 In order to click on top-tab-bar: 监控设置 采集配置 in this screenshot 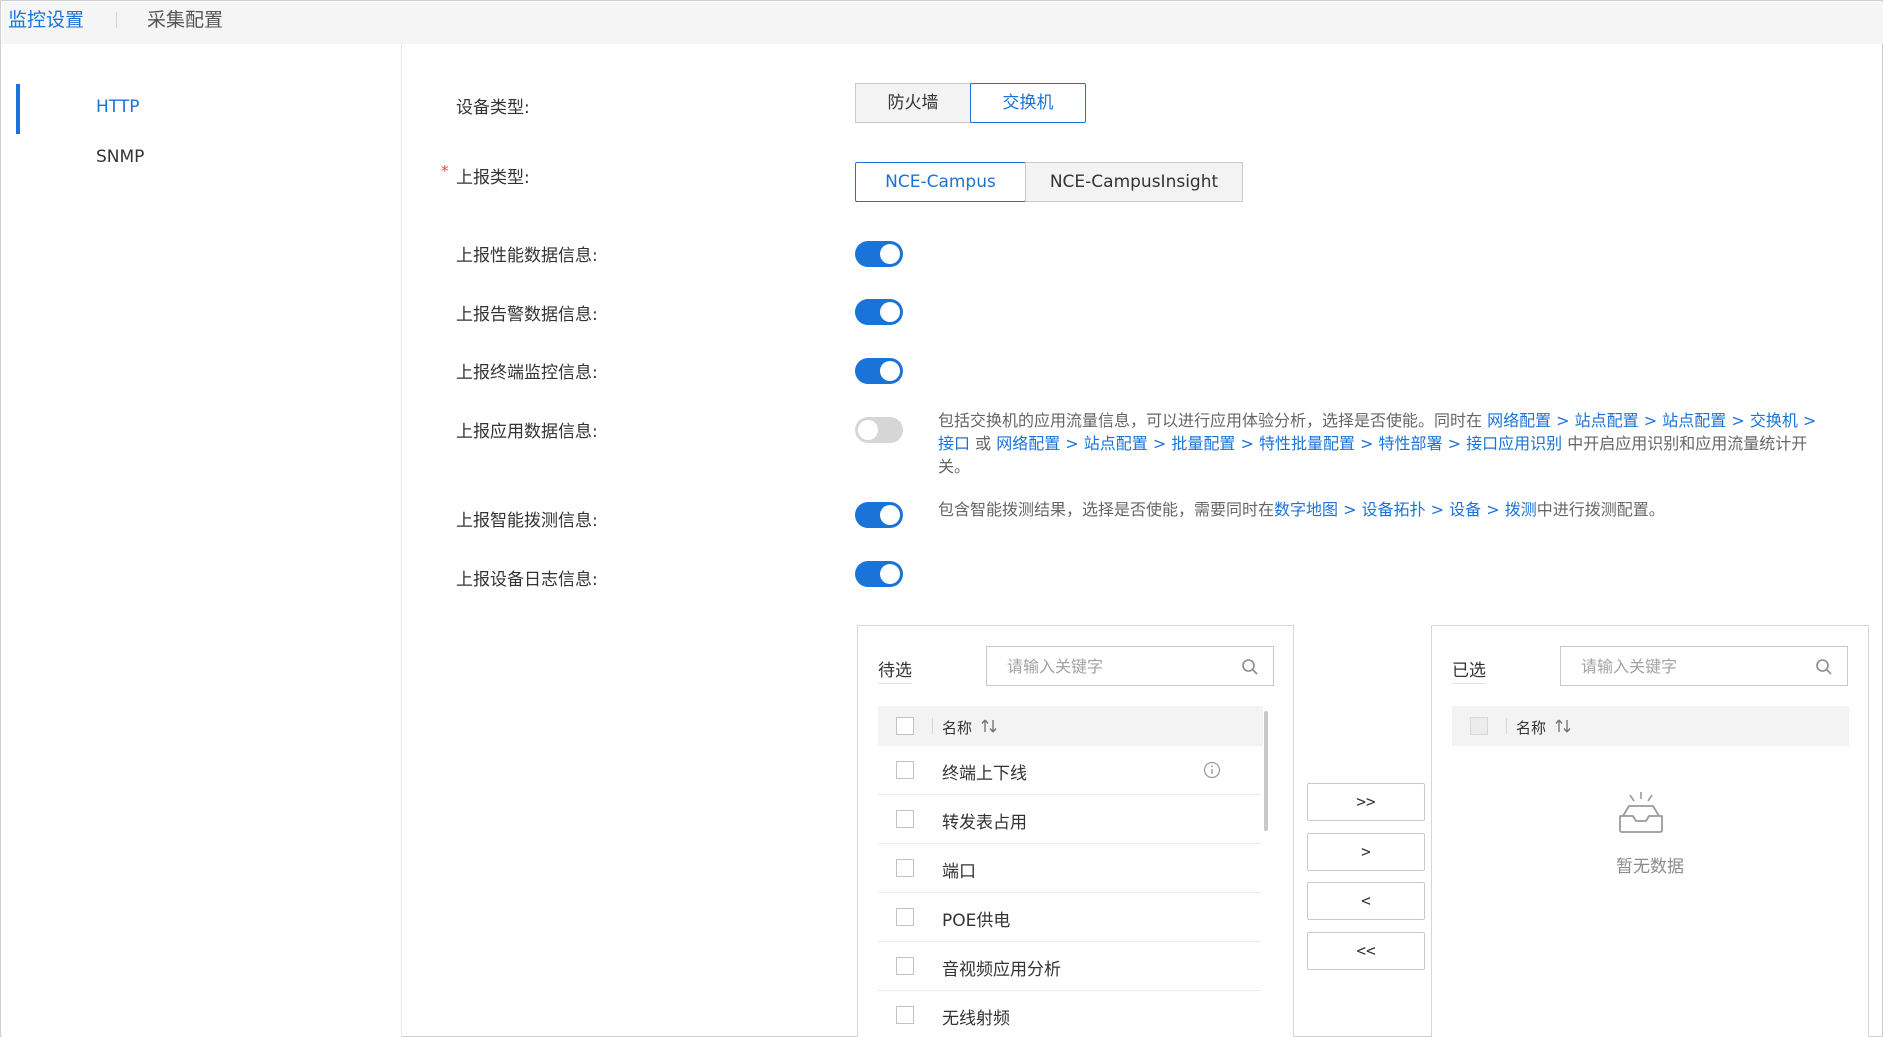, I will do `click(942, 23)`.